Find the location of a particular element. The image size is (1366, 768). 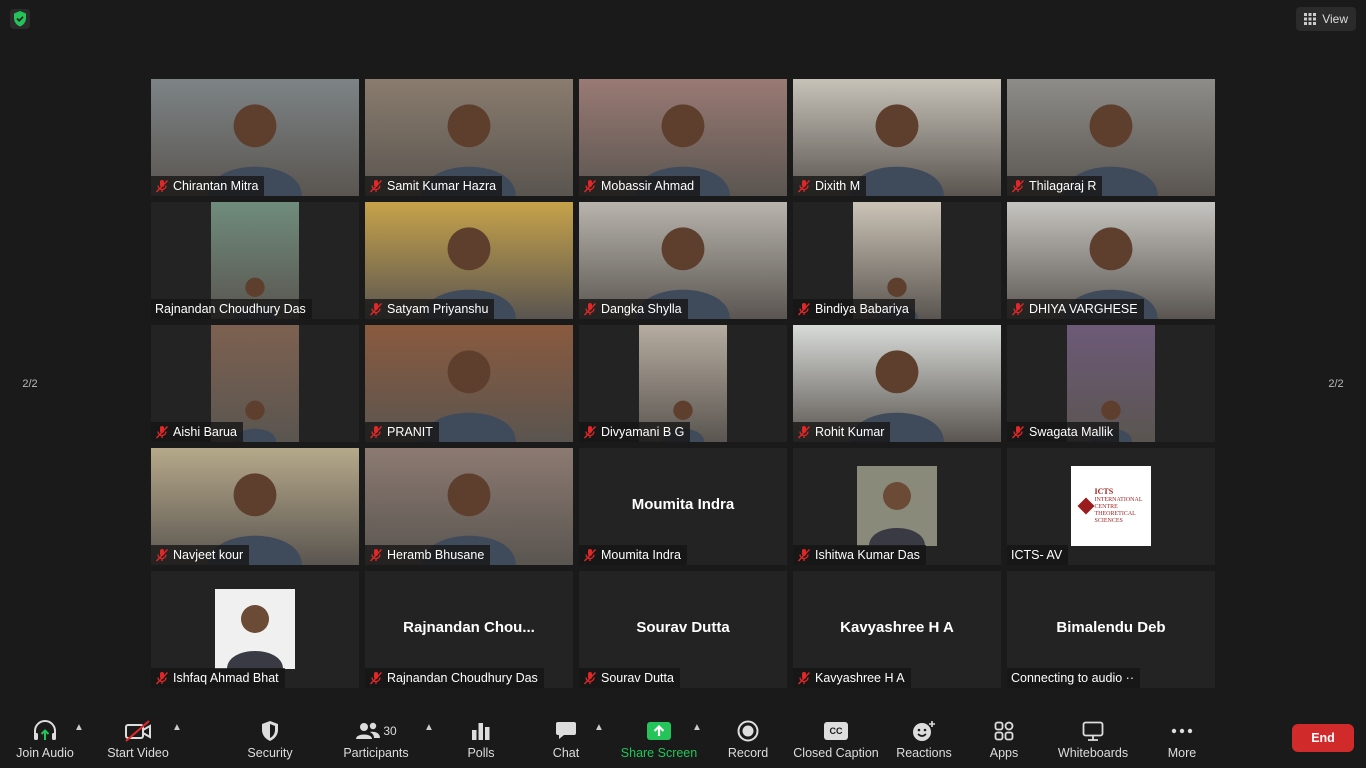

participant-name: Satyam Priyanshu is located at coordinates (438, 309).